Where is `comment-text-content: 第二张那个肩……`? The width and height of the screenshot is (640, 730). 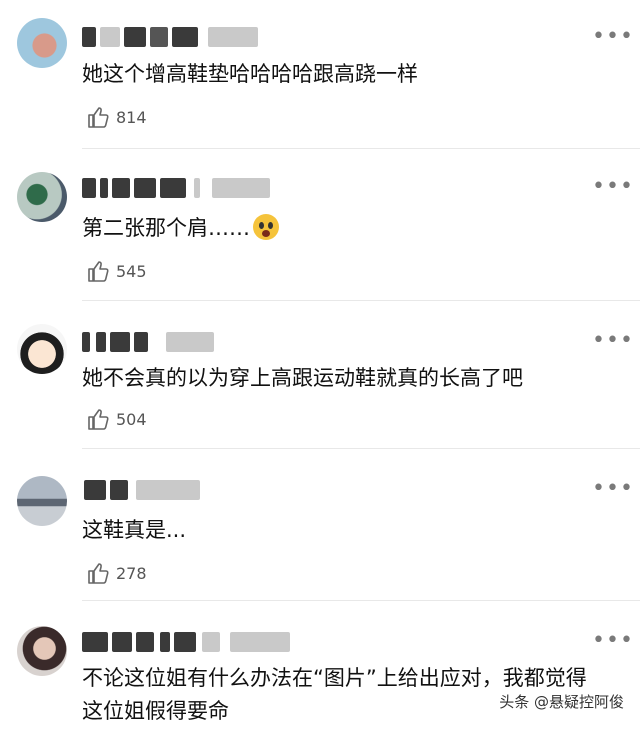 comment-text-content: 第二张那个肩…… is located at coordinates (166, 228).